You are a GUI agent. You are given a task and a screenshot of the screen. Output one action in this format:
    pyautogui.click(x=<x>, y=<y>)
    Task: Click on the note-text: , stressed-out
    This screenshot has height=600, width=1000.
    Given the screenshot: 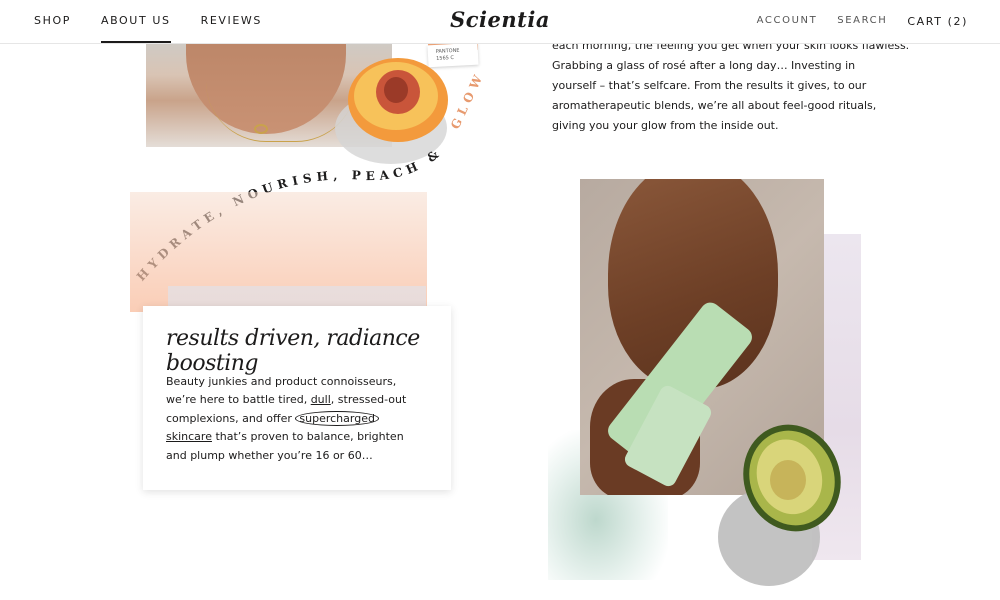 What is the action you would take?
    pyautogui.click(x=368, y=400)
    